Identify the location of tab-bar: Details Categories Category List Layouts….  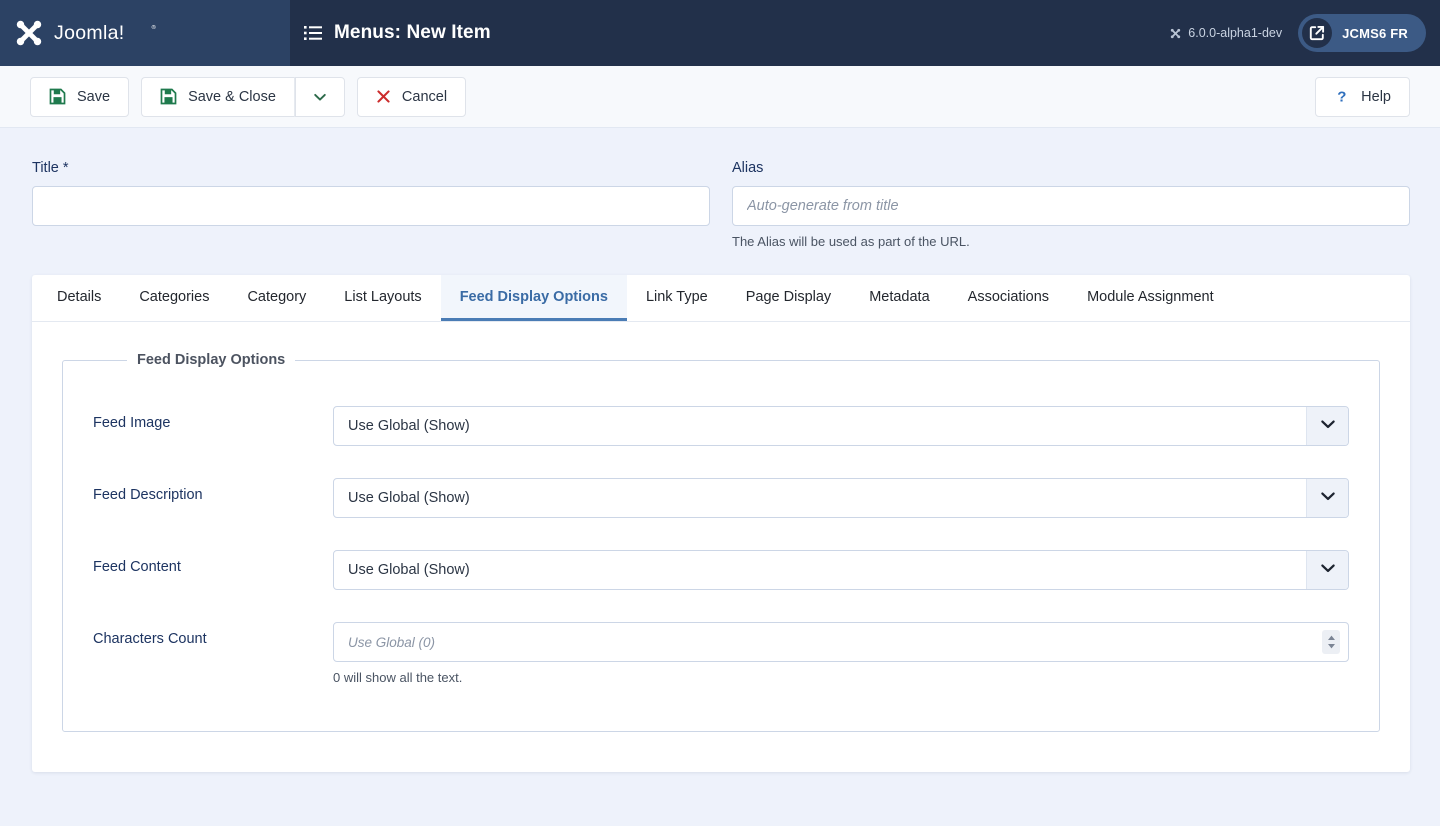
(721, 298).